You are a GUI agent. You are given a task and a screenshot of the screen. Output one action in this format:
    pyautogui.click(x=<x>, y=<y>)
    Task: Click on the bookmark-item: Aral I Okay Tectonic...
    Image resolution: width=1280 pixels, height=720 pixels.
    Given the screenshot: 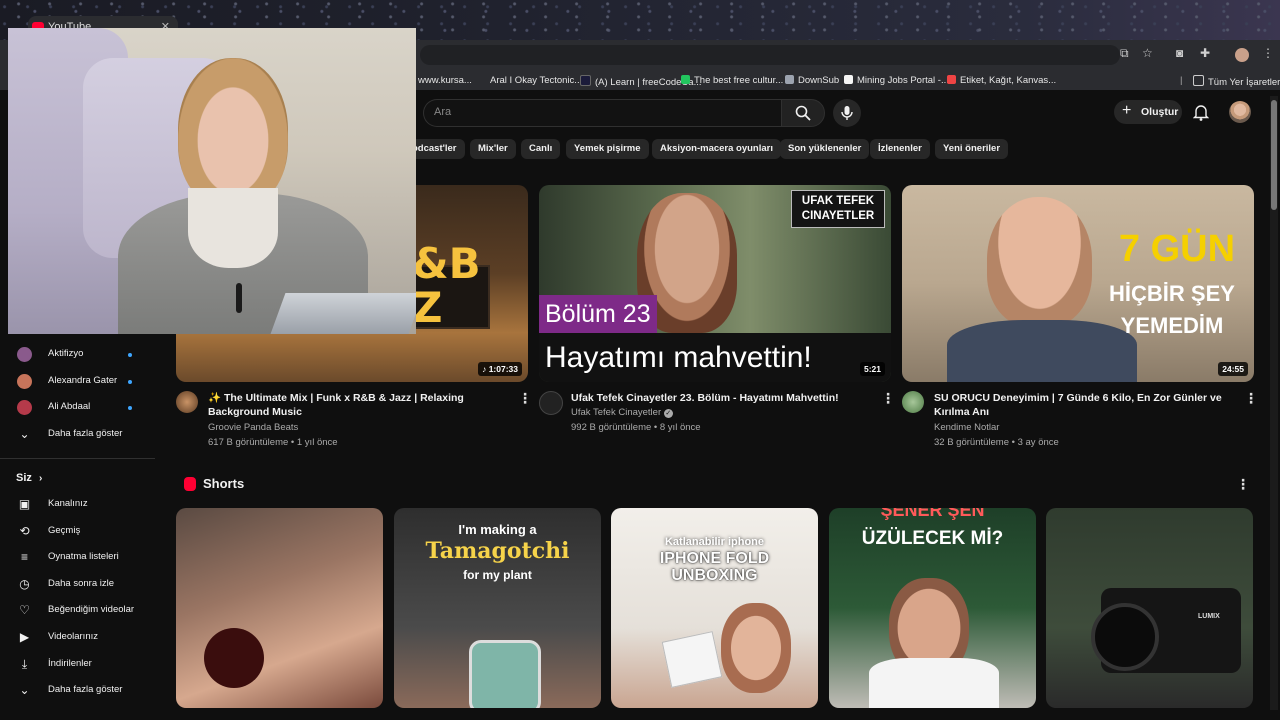 What is the action you would take?
    pyautogui.click(x=536, y=80)
    